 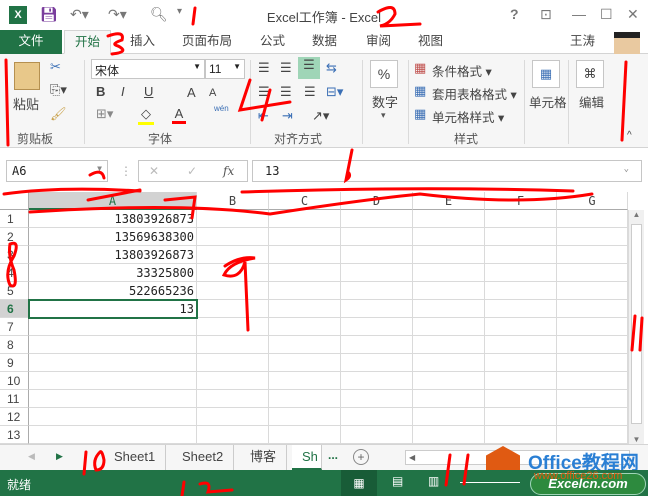 I want to click on merge-center-icon: ⊟▾, so click(x=334, y=92).